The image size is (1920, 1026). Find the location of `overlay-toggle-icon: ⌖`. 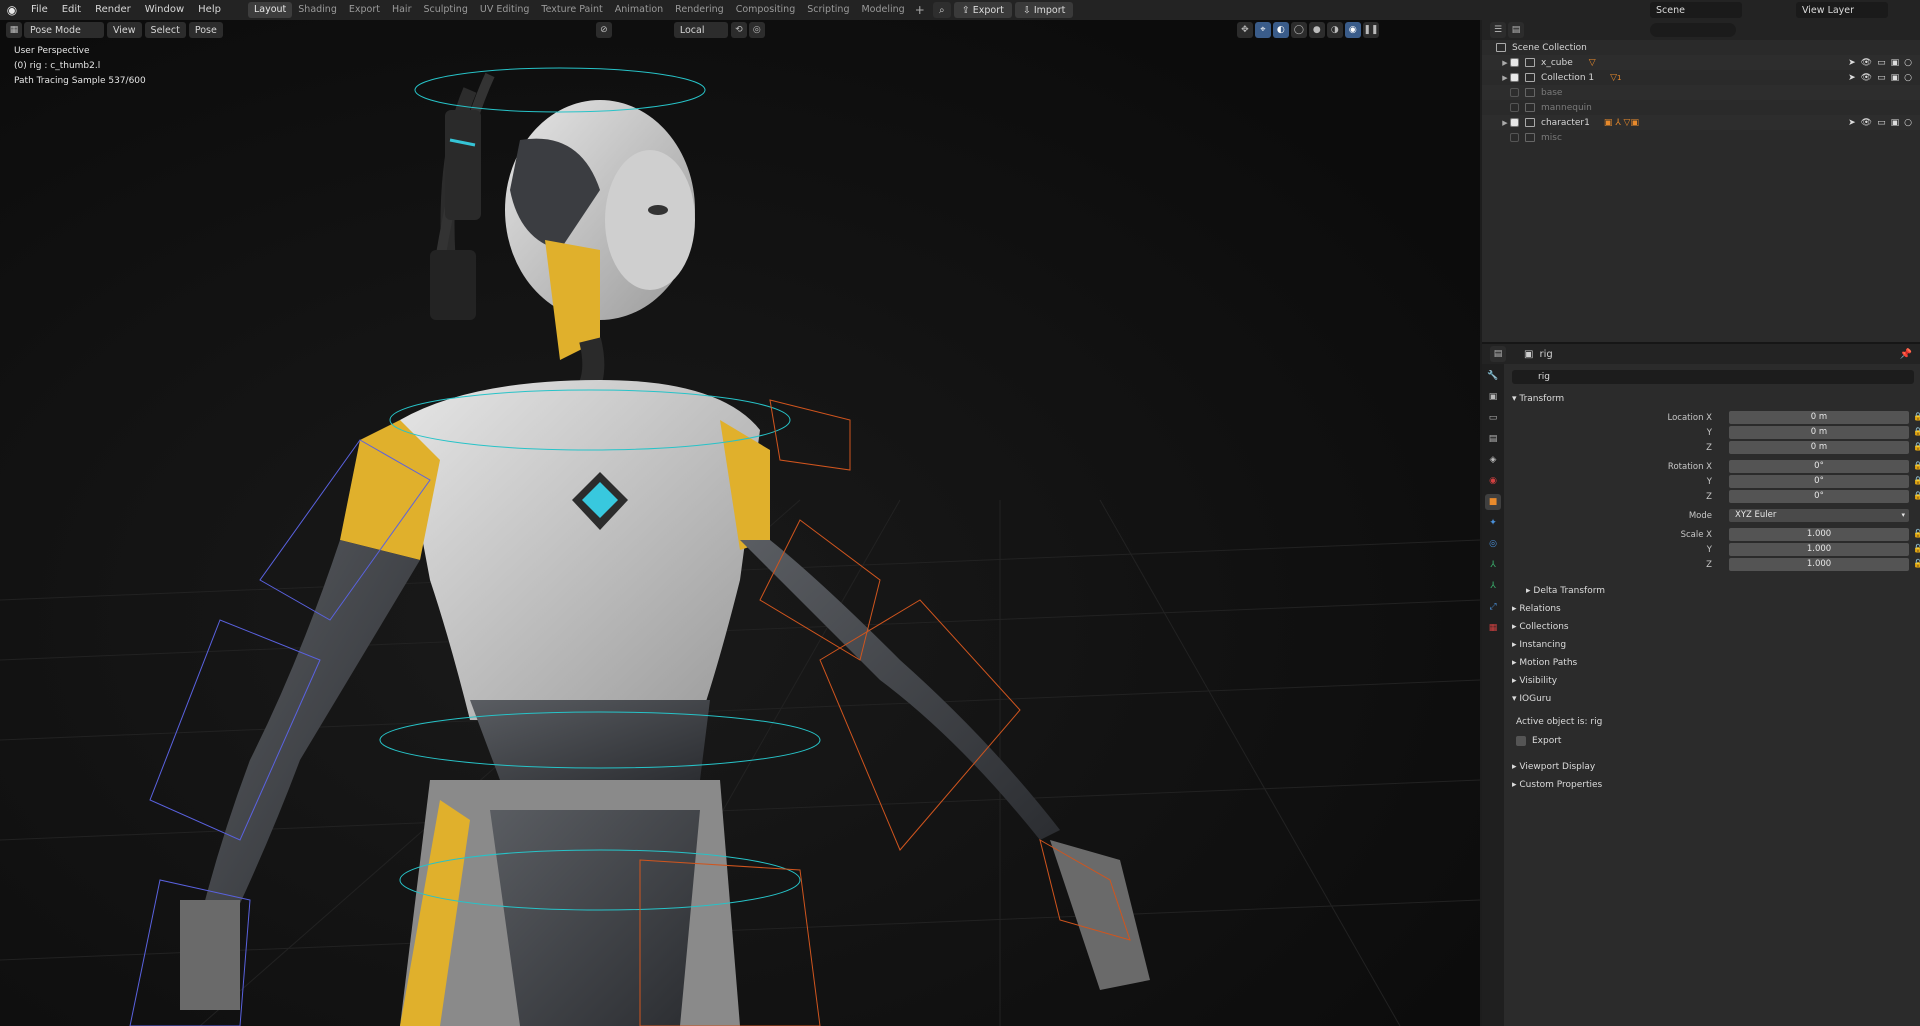

overlay-toggle-icon: ⌖ is located at coordinates (1262, 30).